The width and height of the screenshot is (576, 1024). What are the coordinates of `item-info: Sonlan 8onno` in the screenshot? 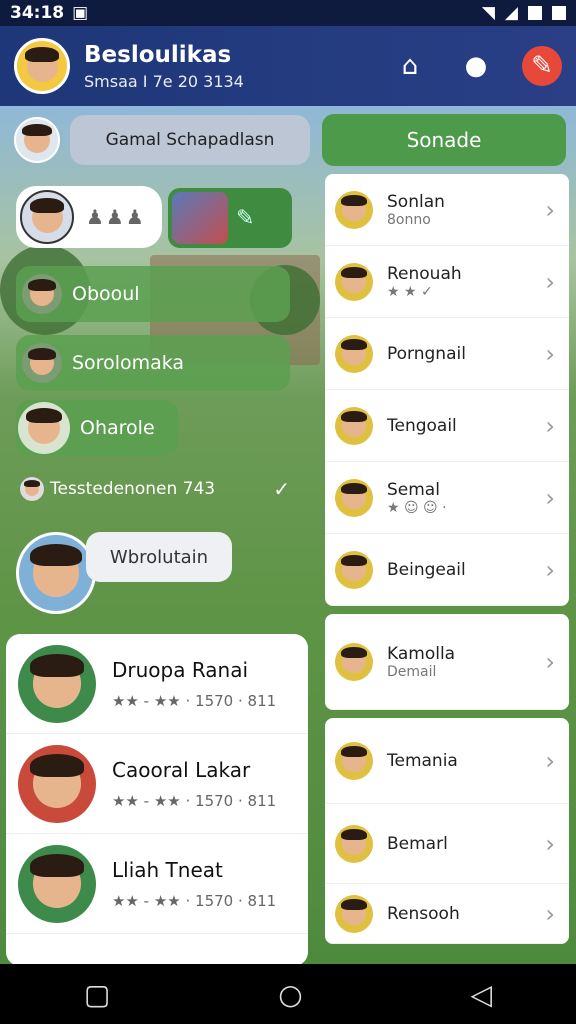 It's located at (416, 210).